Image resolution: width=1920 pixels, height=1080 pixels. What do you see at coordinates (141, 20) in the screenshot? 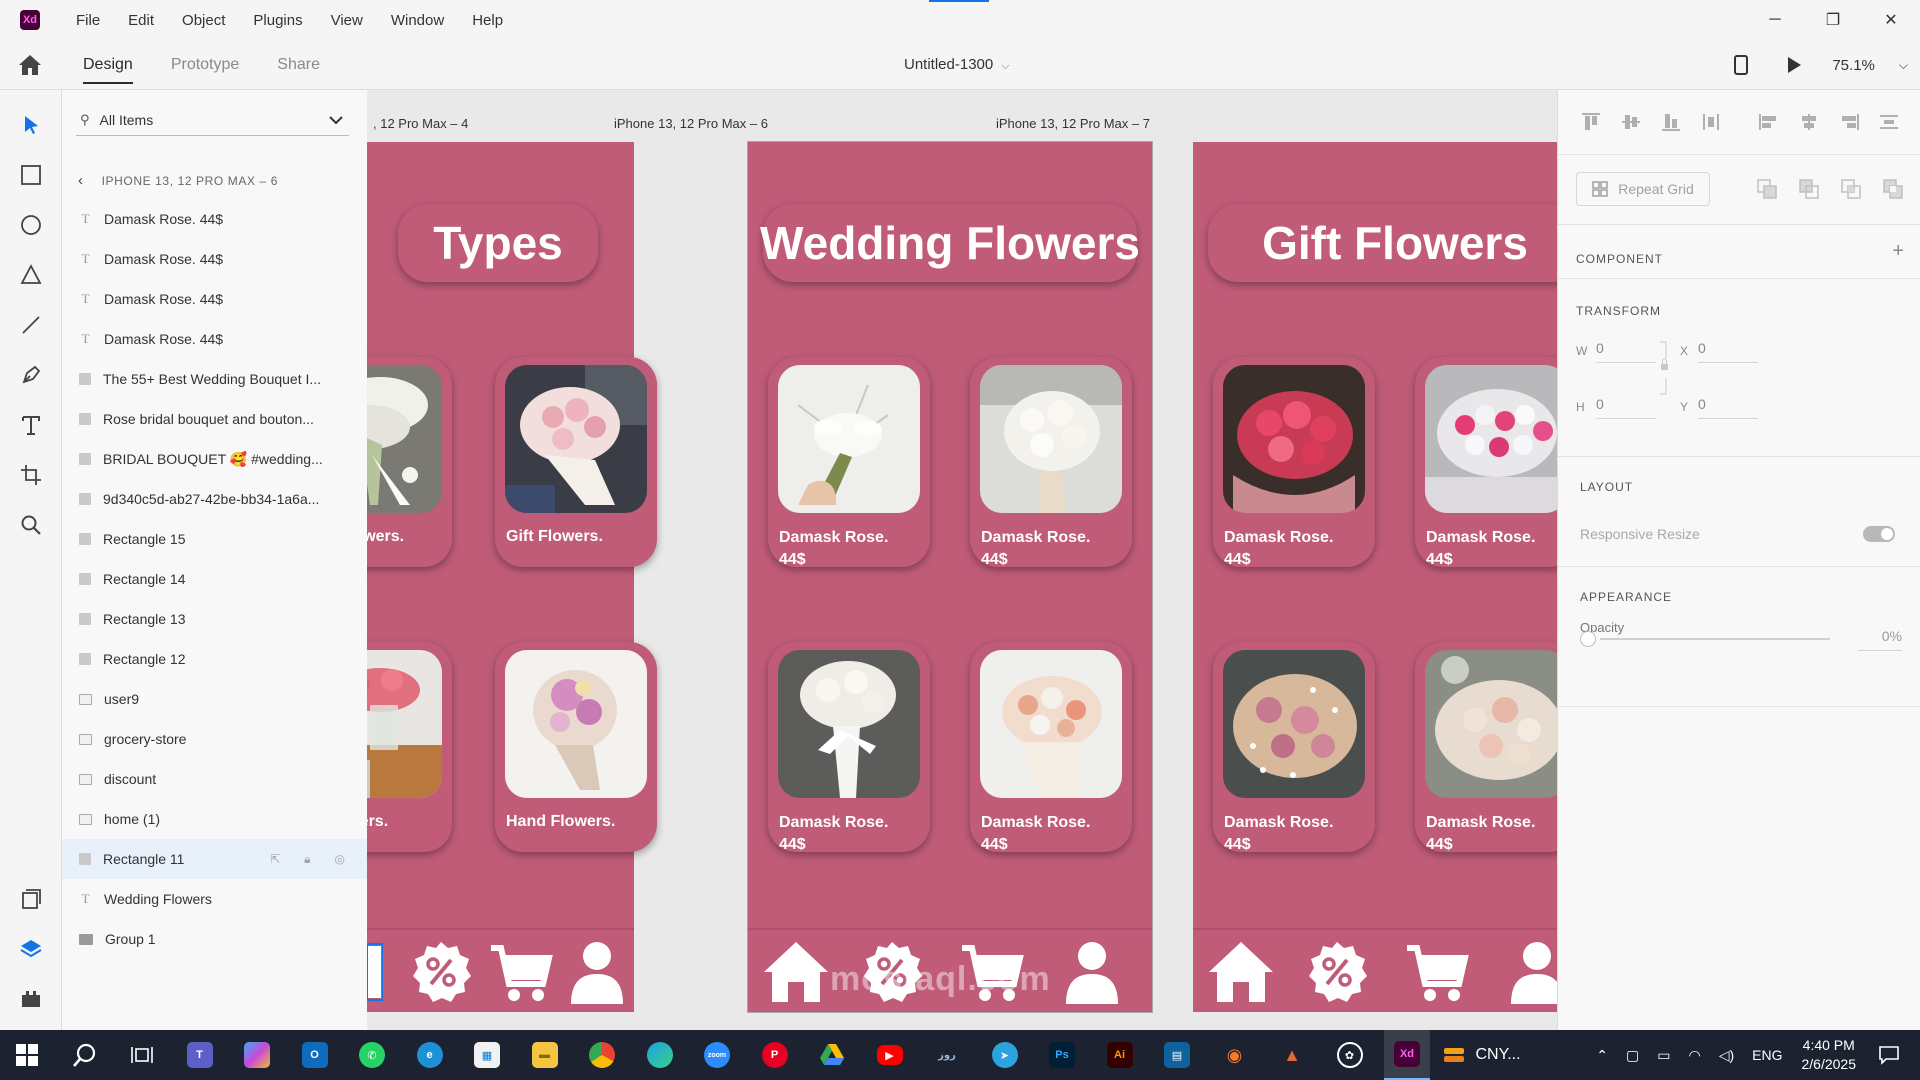
I see `menu-edit: Edit` at bounding box center [141, 20].